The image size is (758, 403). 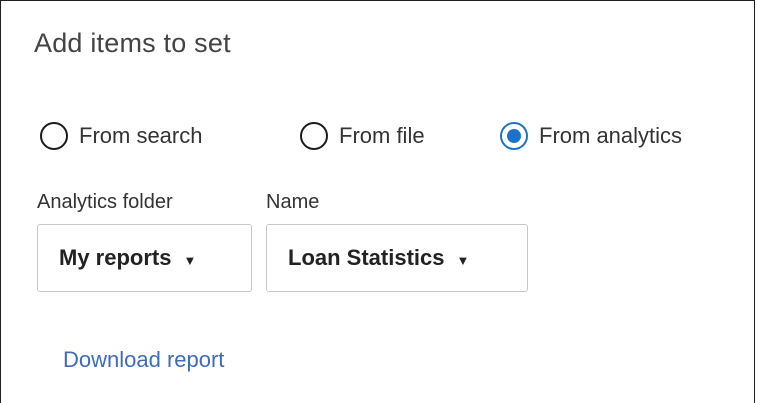 I want to click on name-label: Name, so click(x=293, y=202).